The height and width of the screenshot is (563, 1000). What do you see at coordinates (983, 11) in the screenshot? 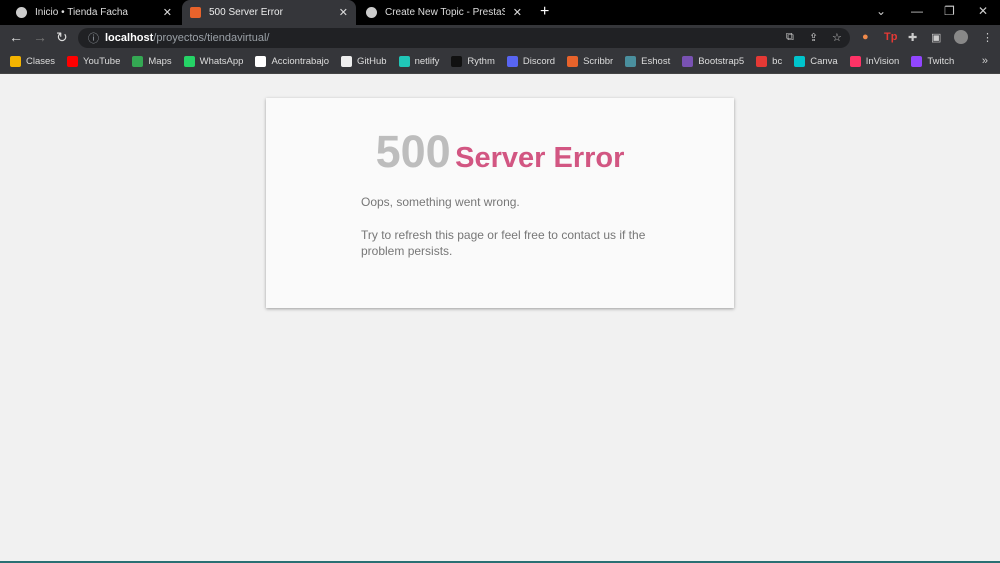
I see `close-window-button: ✕` at bounding box center [983, 11].